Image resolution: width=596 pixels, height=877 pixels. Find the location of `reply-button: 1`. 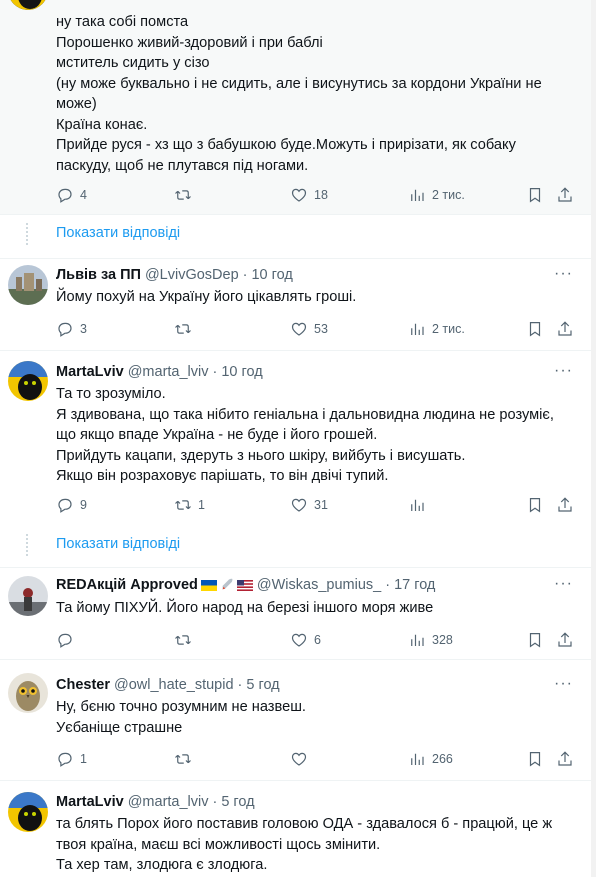

reply-button: 1 is located at coordinates (71, 759).